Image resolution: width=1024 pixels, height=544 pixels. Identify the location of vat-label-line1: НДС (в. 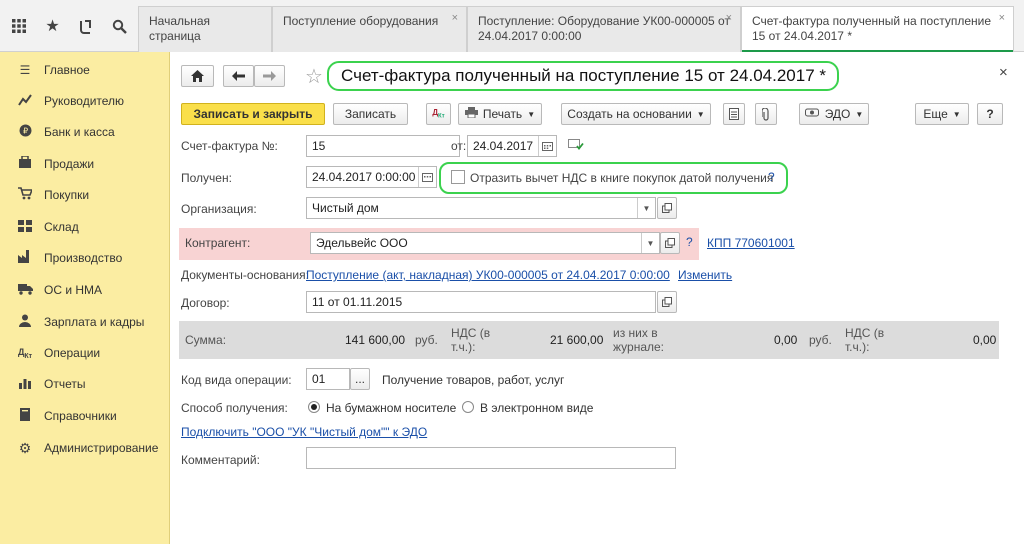
(471, 333).